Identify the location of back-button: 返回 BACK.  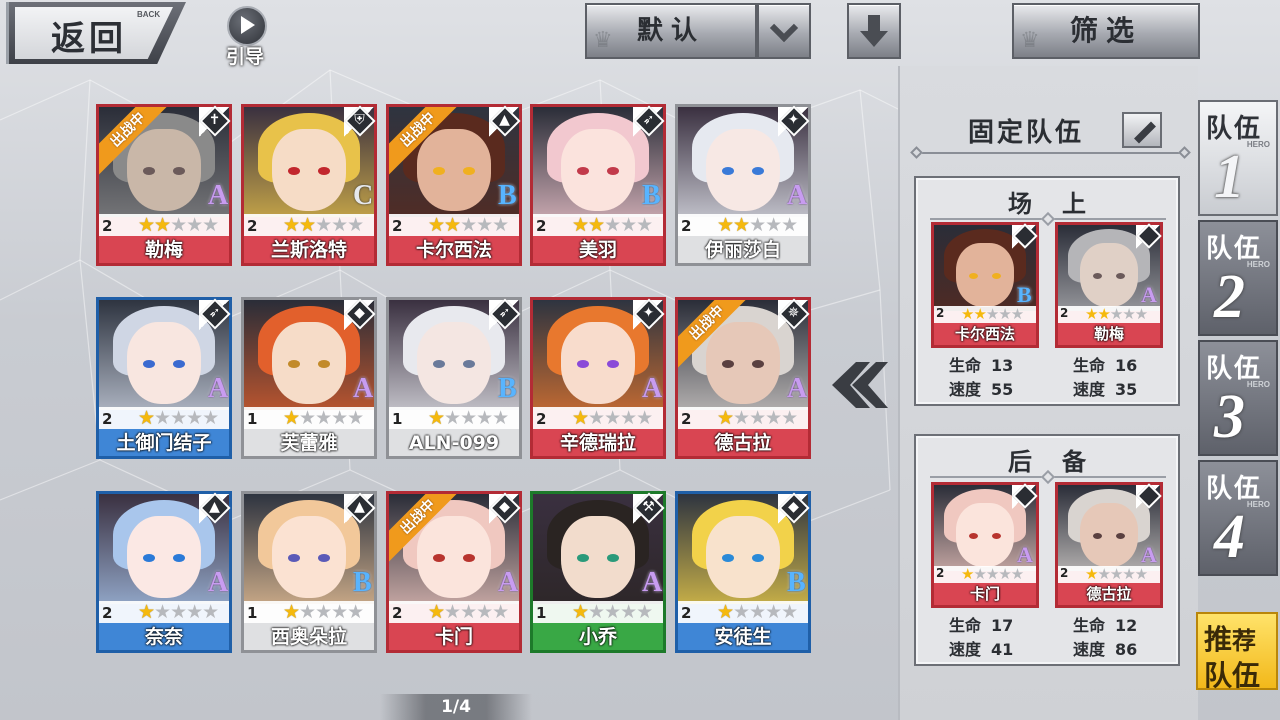
(96, 33).